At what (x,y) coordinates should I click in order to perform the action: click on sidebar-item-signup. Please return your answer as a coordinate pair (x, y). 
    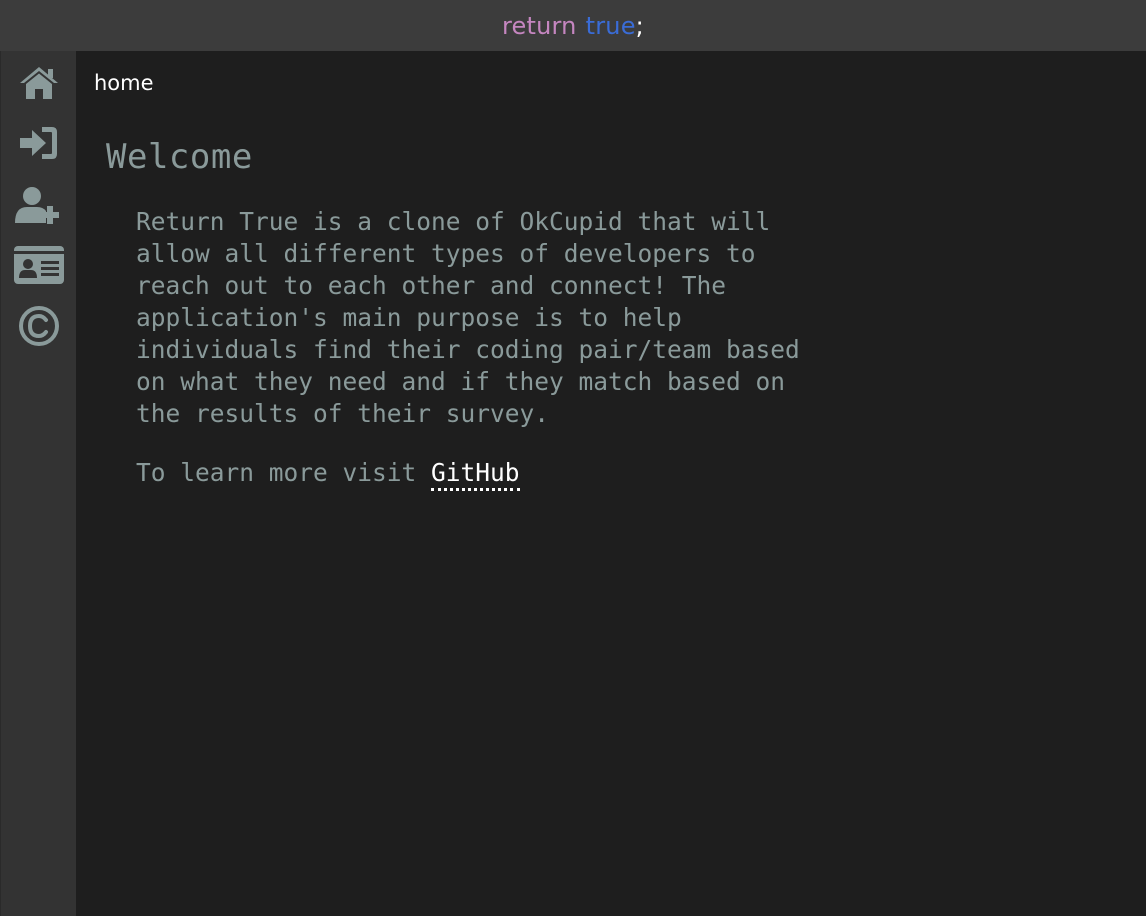
    Looking at the image, I should click on (39, 205).